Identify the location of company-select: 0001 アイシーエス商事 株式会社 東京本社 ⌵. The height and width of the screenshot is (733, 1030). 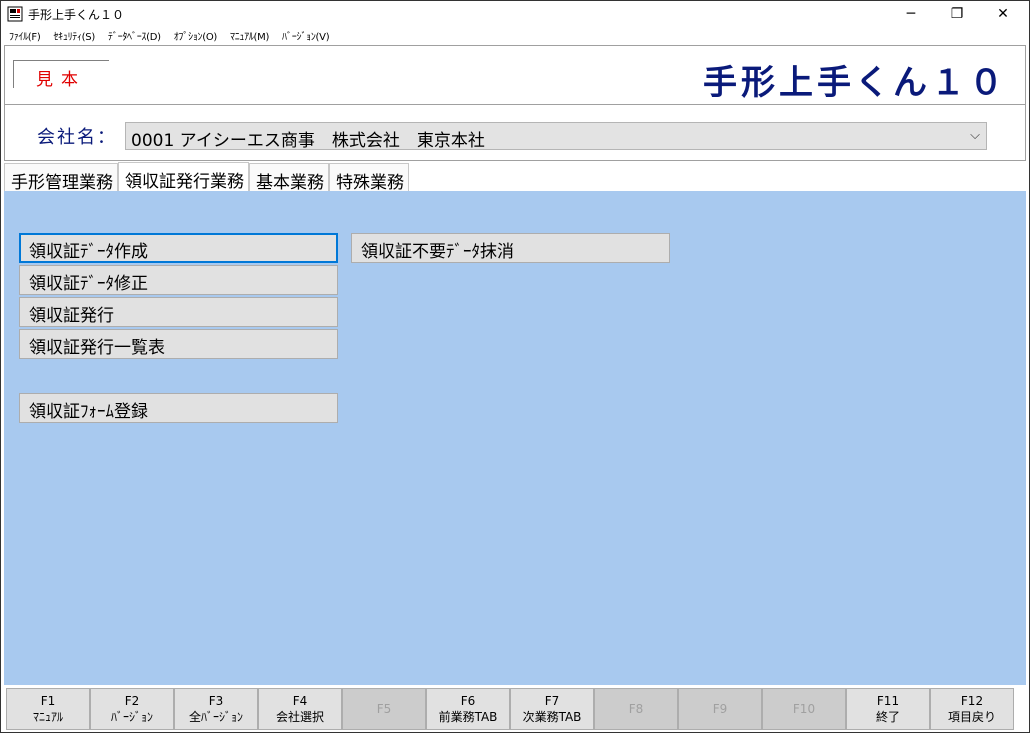
(556, 136).